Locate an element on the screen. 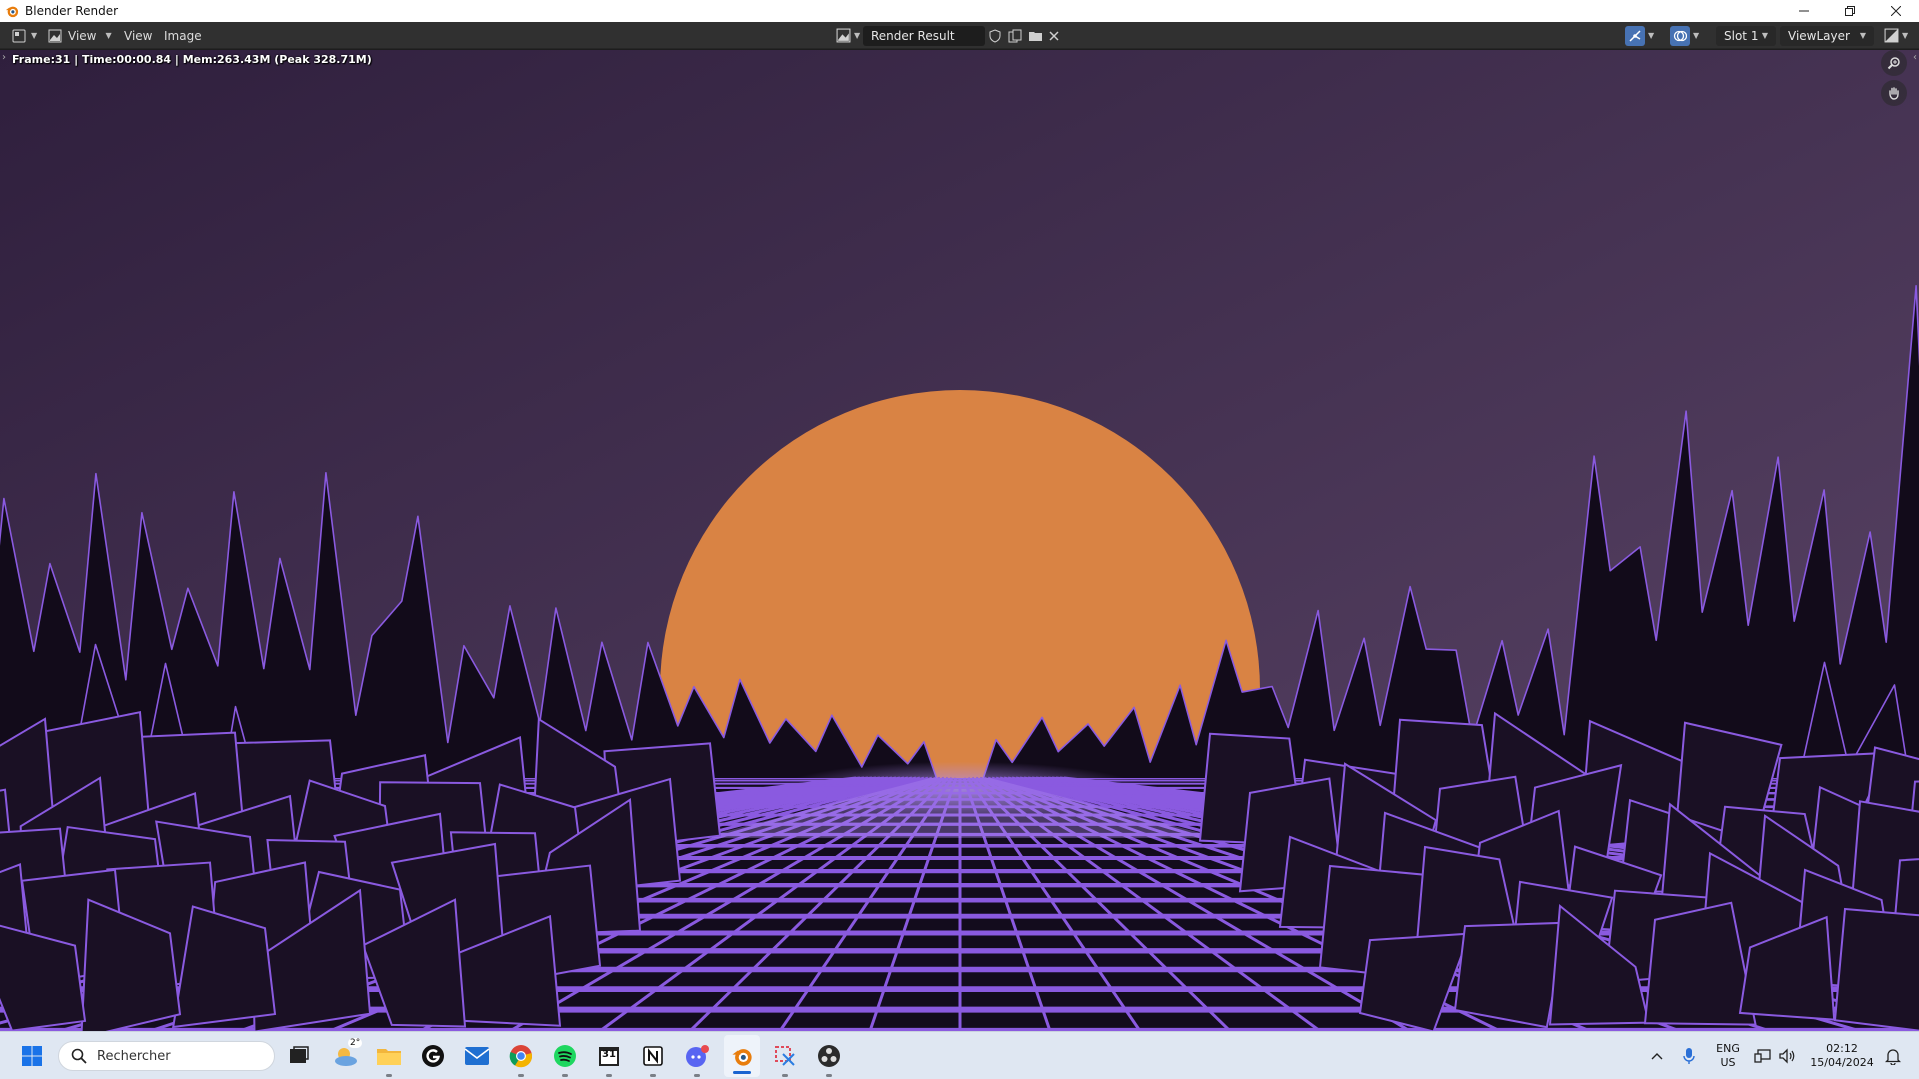 The width and height of the screenshot is (1919, 1079). overlay-icon is located at coordinates (1680, 35).